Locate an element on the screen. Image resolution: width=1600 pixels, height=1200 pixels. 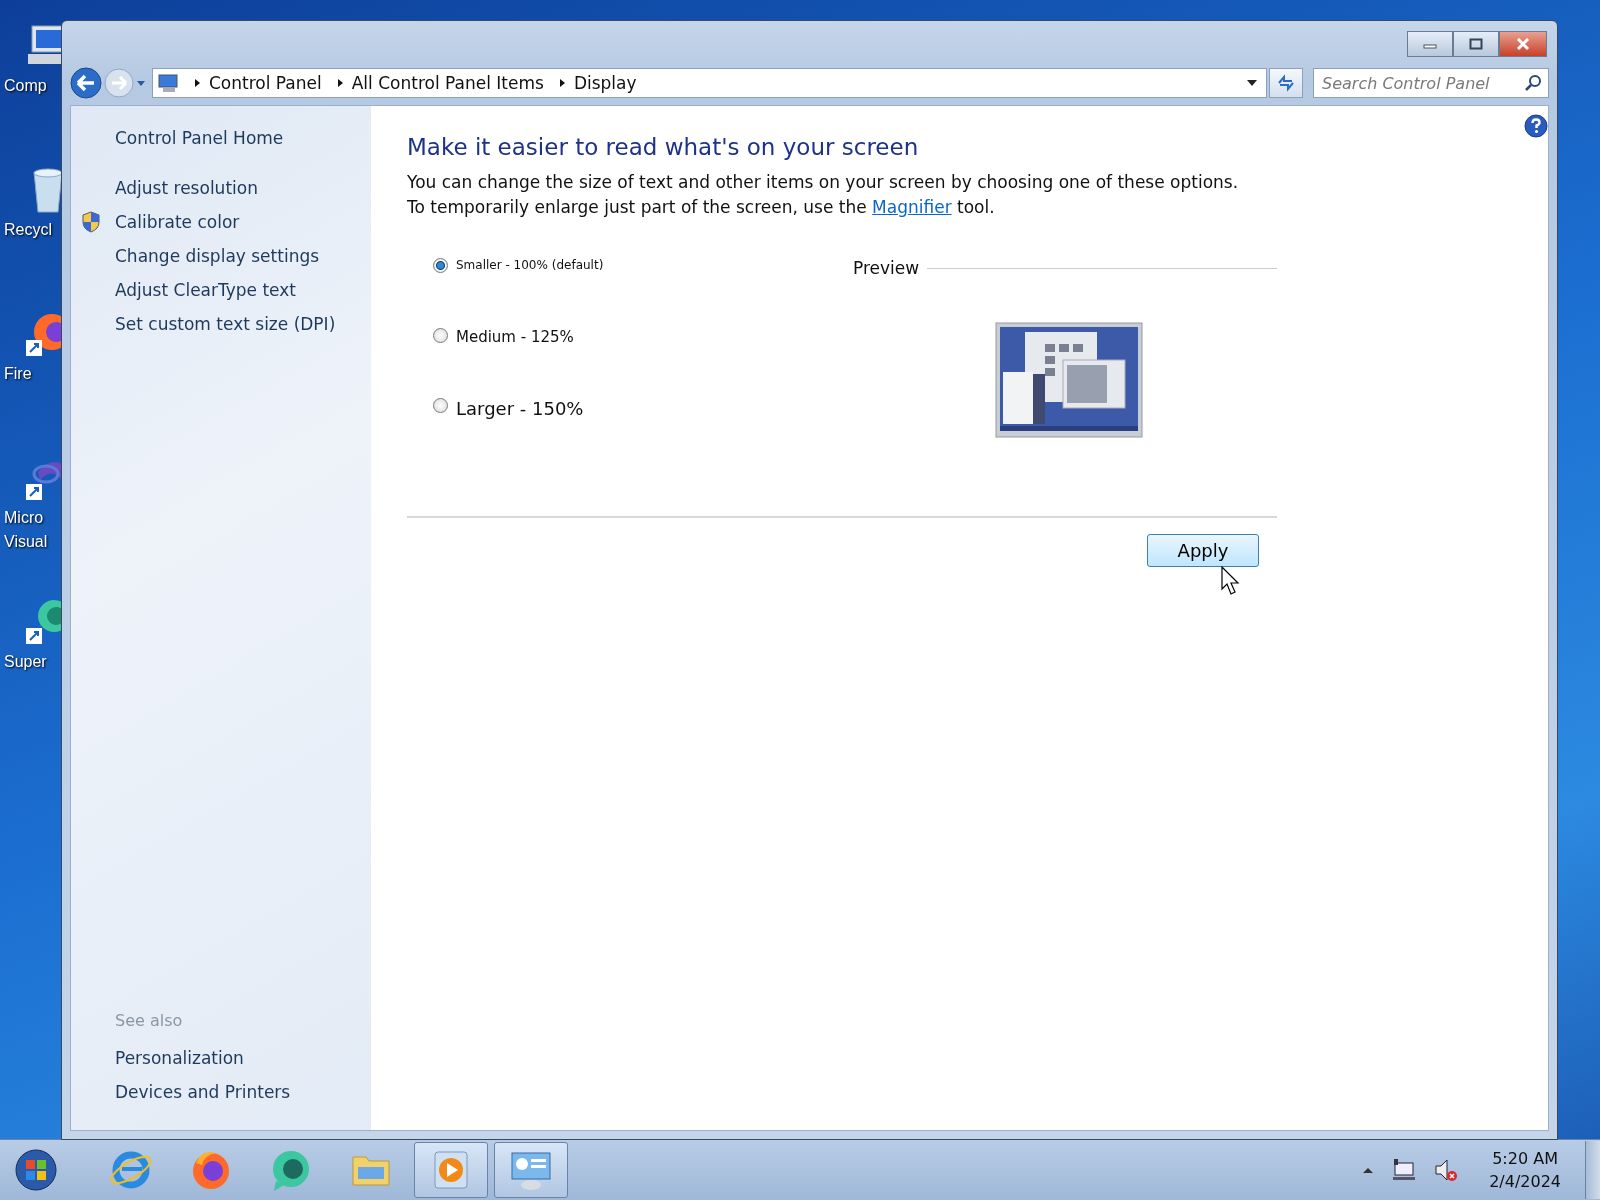
windows-logo-icon is located at coordinates (36, 1170).